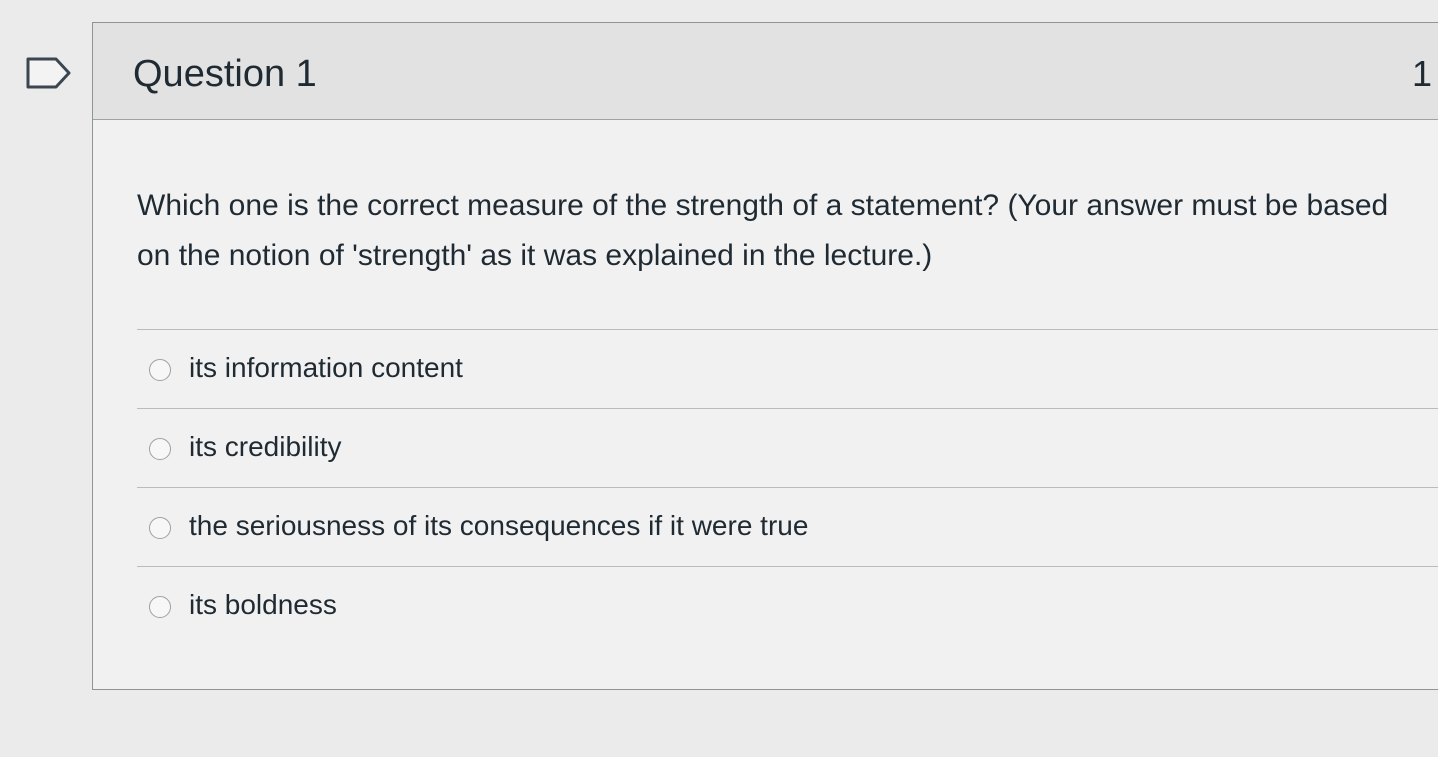 The image size is (1438, 757). What do you see at coordinates (326, 368) in the screenshot?
I see `answer-label: its information content` at bounding box center [326, 368].